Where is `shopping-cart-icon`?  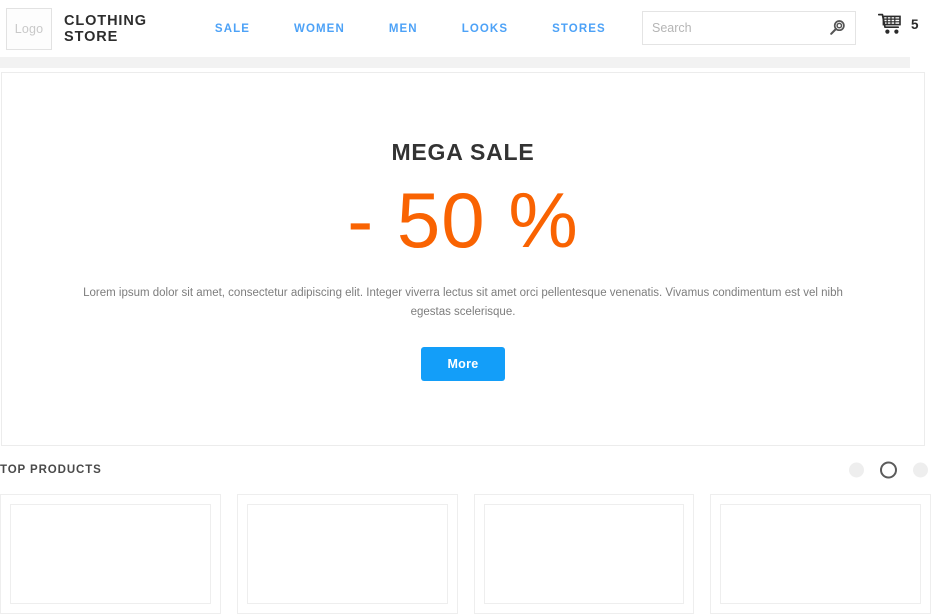
shopping-cart-icon is located at coordinates (889, 24).